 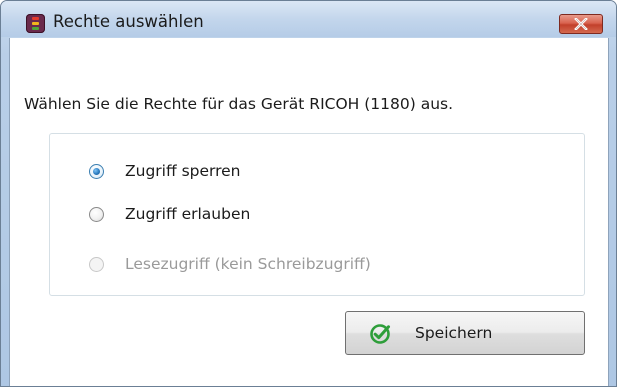 I want to click on window-title: Rechte auswählen, so click(x=128, y=21).